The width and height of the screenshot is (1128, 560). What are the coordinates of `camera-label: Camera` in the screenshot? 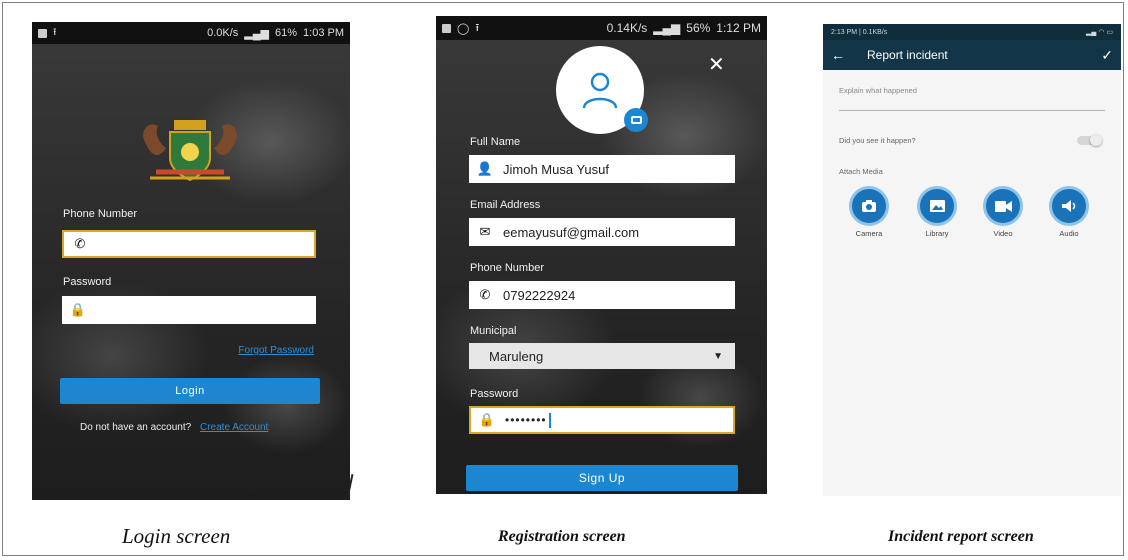 It's located at (869, 233).